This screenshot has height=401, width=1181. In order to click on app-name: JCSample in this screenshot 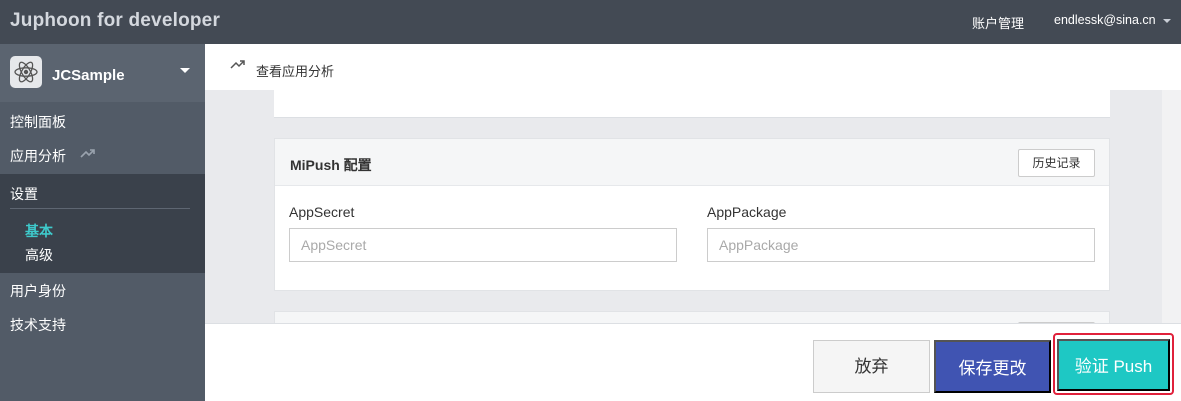, I will do `click(88, 75)`.